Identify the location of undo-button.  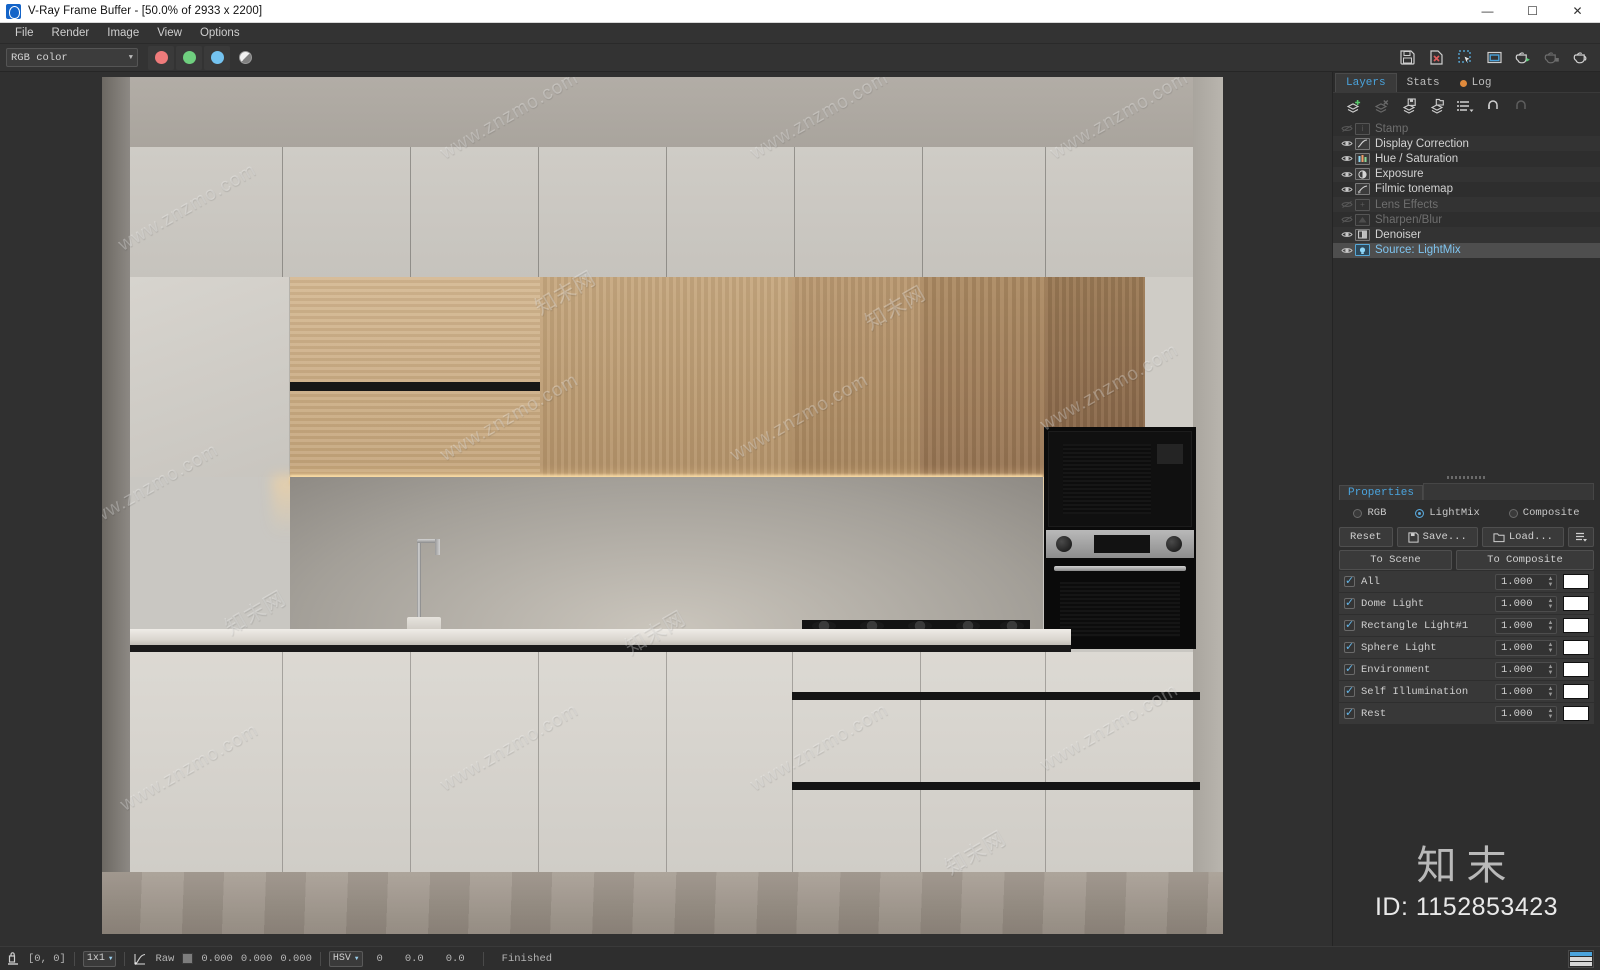
(1494, 106).